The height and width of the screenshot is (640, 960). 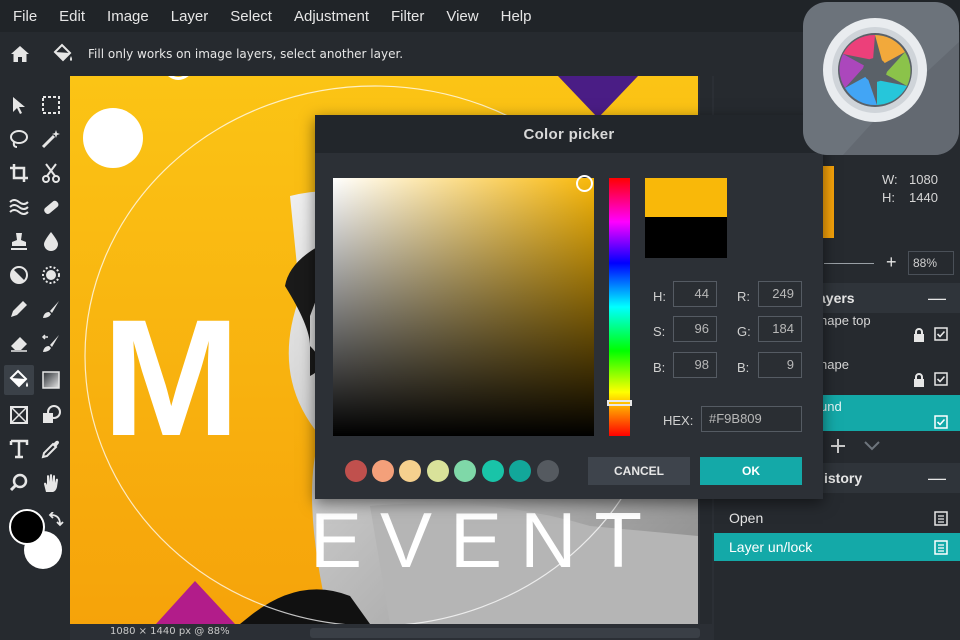 What do you see at coordinates (751, 419) in the screenshot?
I see `hex-field: #F9B809` at bounding box center [751, 419].